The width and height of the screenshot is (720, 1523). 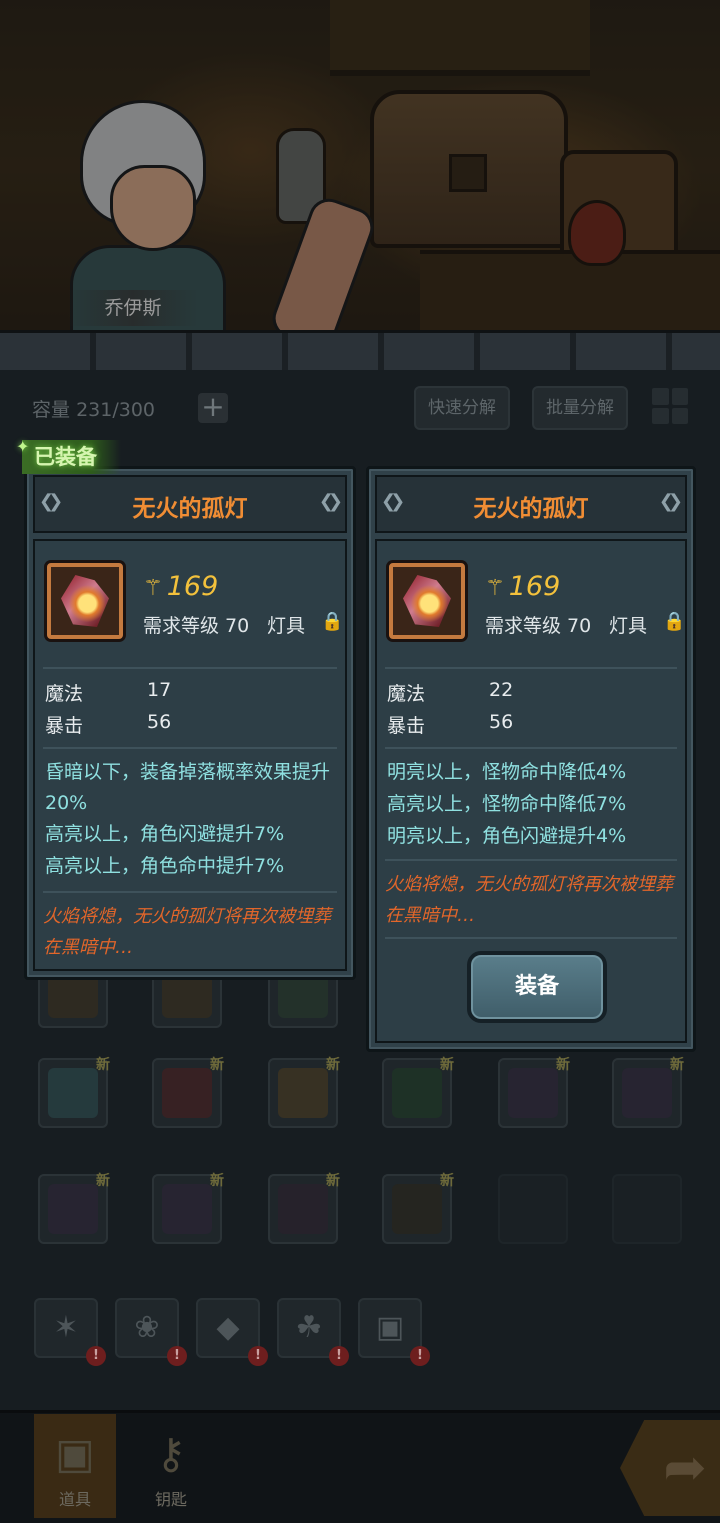 I want to click on nav-tab-items: ▣ 道具, so click(x=75, y=1466).